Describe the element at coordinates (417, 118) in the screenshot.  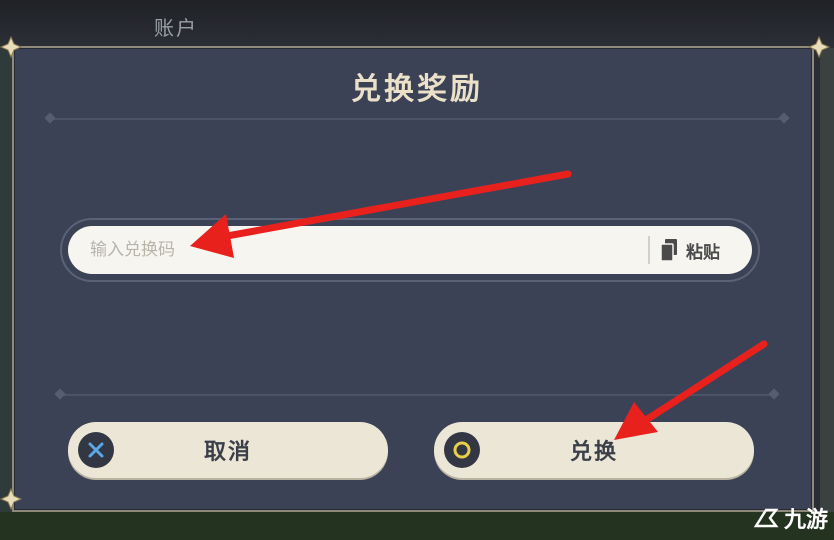
I see `title-divider` at that location.